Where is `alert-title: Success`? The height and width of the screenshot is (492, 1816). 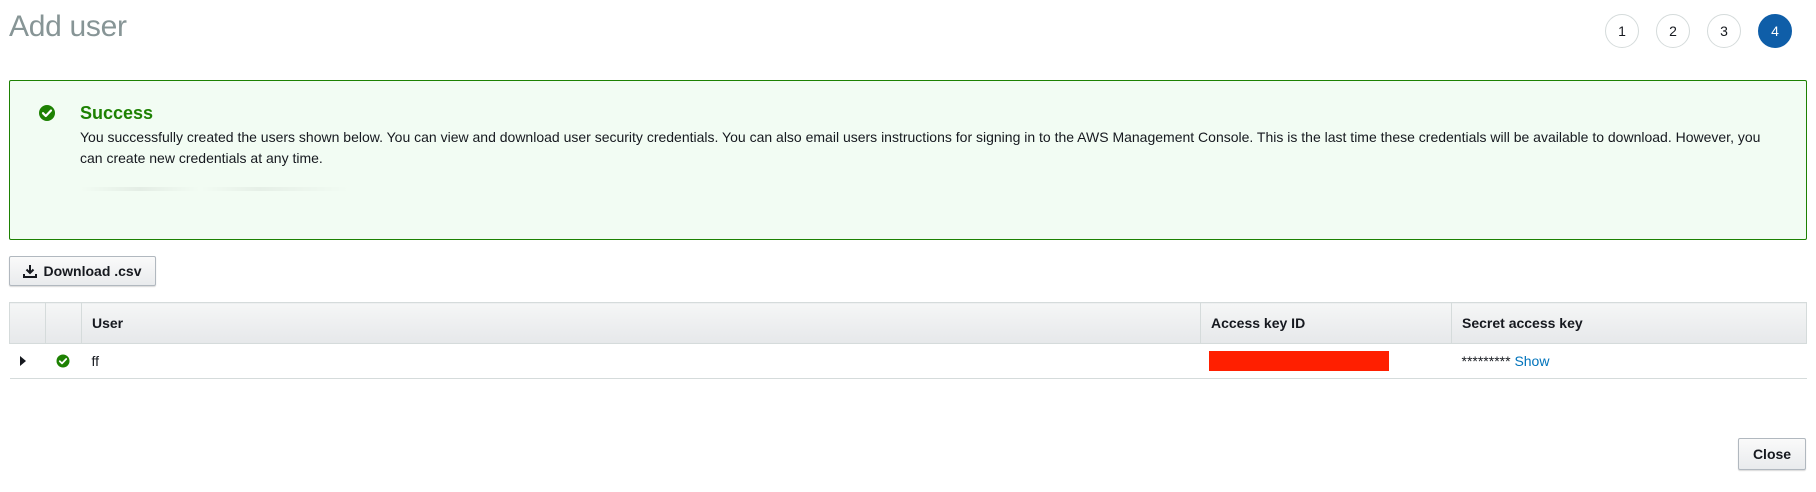 alert-title: Success is located at coordinates (117, 113).